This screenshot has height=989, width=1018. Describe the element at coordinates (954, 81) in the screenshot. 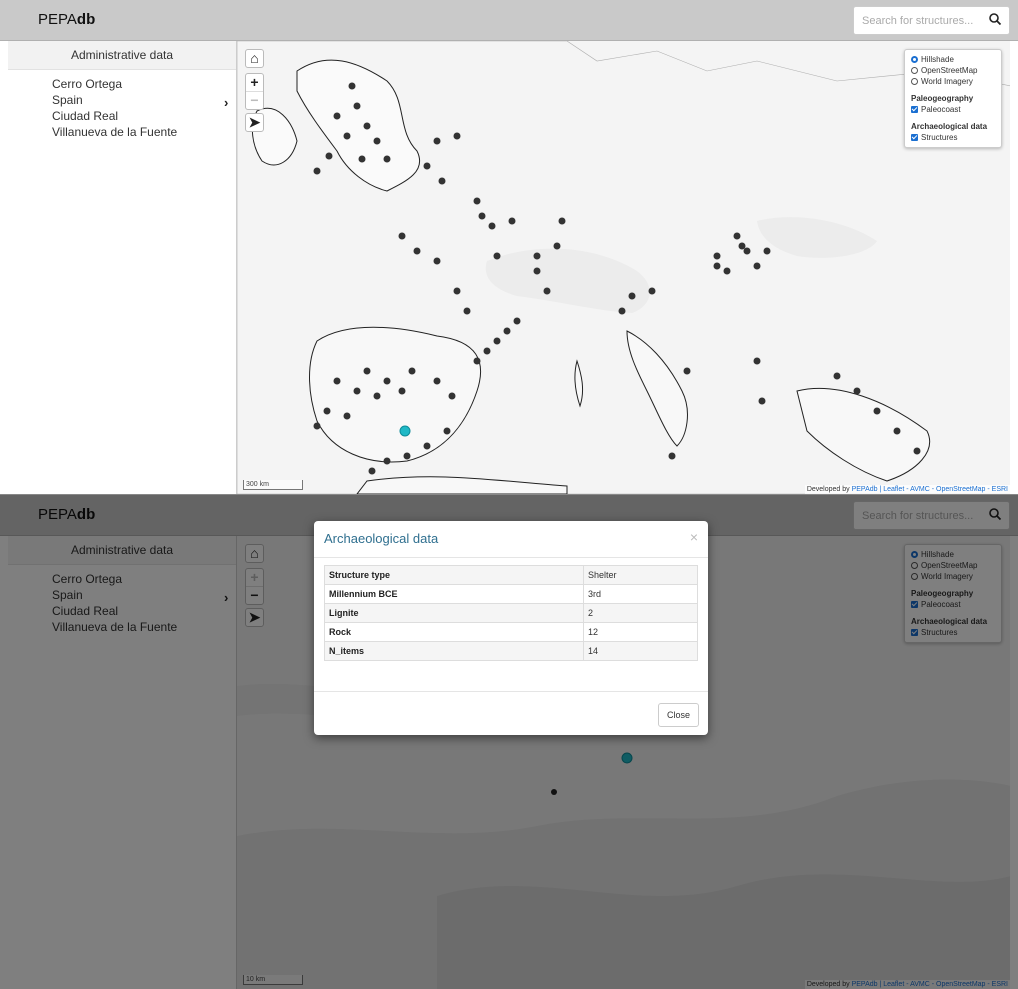

I see `layer-world-imagery: World Imagery` at that location.